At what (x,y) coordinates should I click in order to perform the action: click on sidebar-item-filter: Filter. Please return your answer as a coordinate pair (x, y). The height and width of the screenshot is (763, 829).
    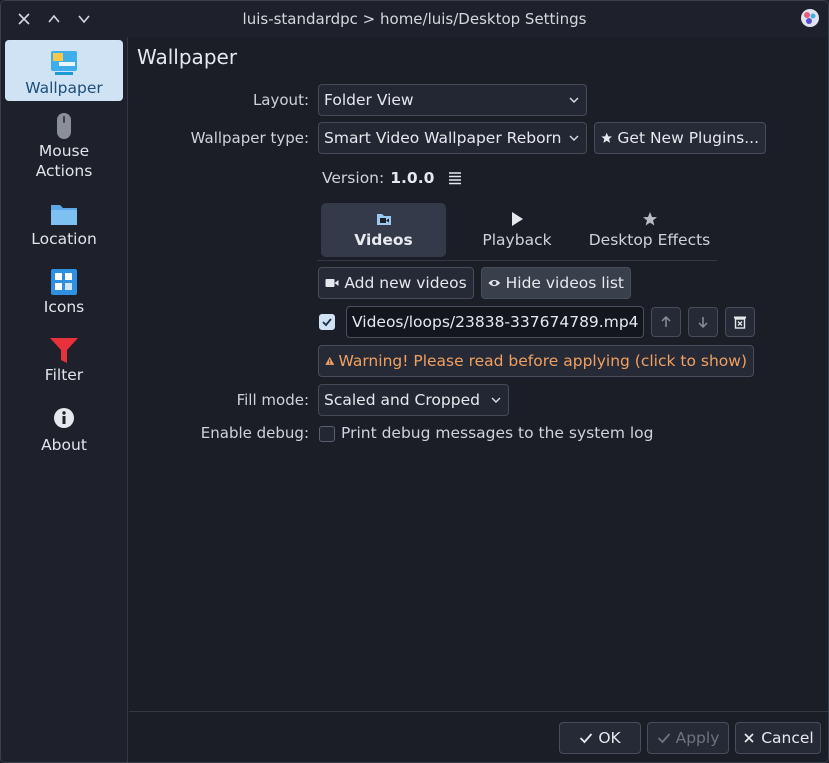
    Looking at the image, I should click on (64, 364).